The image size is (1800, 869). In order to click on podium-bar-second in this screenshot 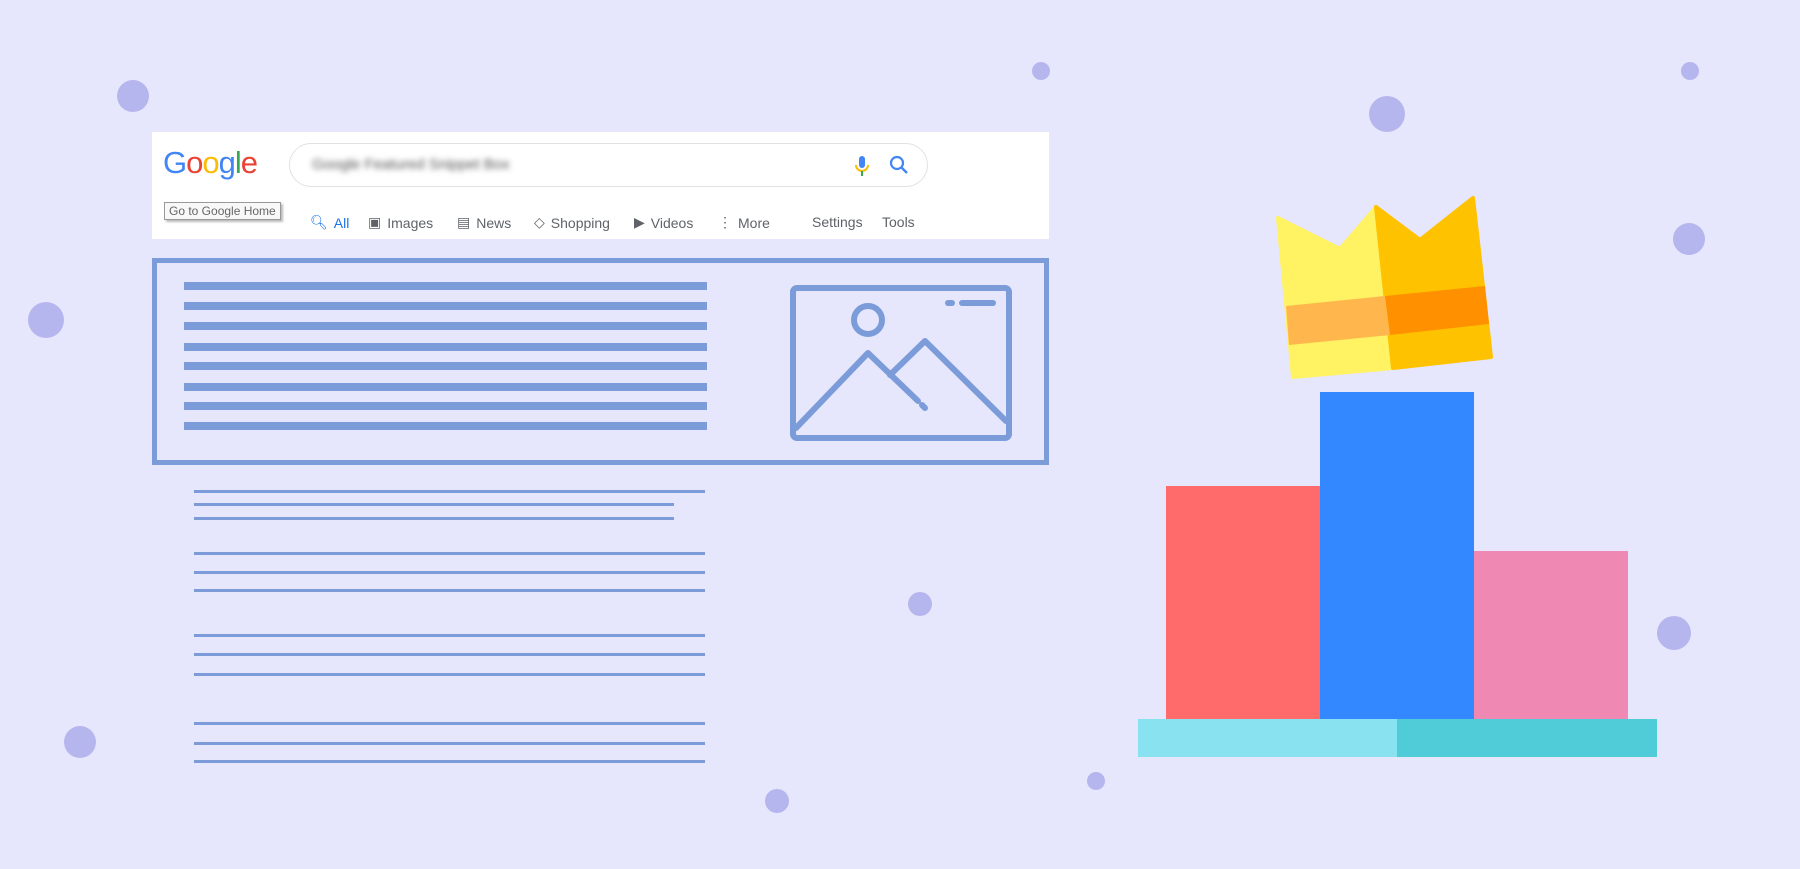, I will do `click(1243, 603)`.